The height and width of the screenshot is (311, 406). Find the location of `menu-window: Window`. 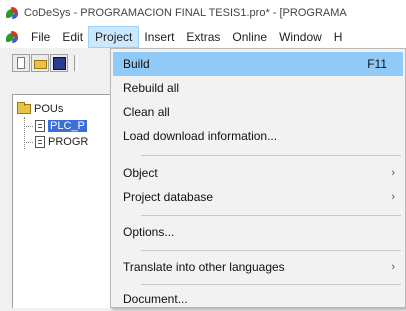

menu-window: Window is located at coordinates (300, 37).